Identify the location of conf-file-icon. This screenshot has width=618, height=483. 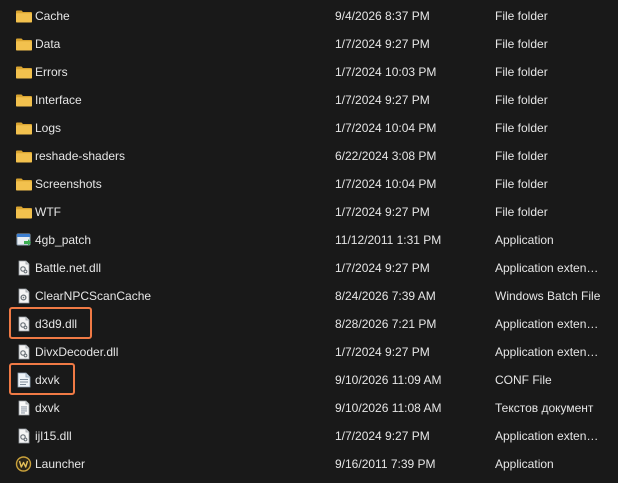
(24, 380).